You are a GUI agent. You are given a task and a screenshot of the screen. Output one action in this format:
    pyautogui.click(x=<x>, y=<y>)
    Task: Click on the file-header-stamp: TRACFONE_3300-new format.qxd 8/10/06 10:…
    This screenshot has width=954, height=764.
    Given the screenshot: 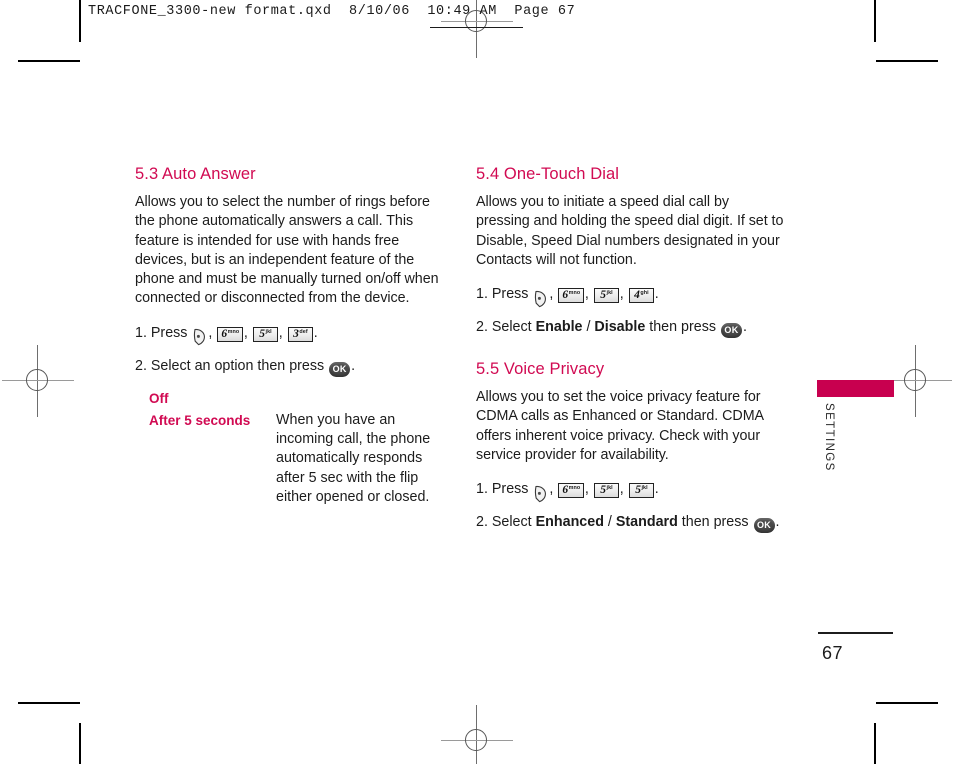 What is the action you would take?
    pyautogui.click(x=332, y=11)
    